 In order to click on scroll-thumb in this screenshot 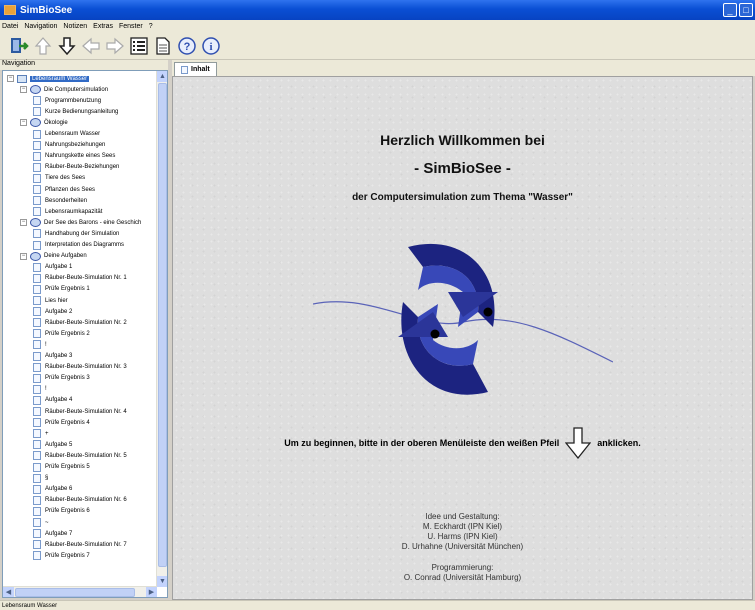, I will do `click(162, 325)`.